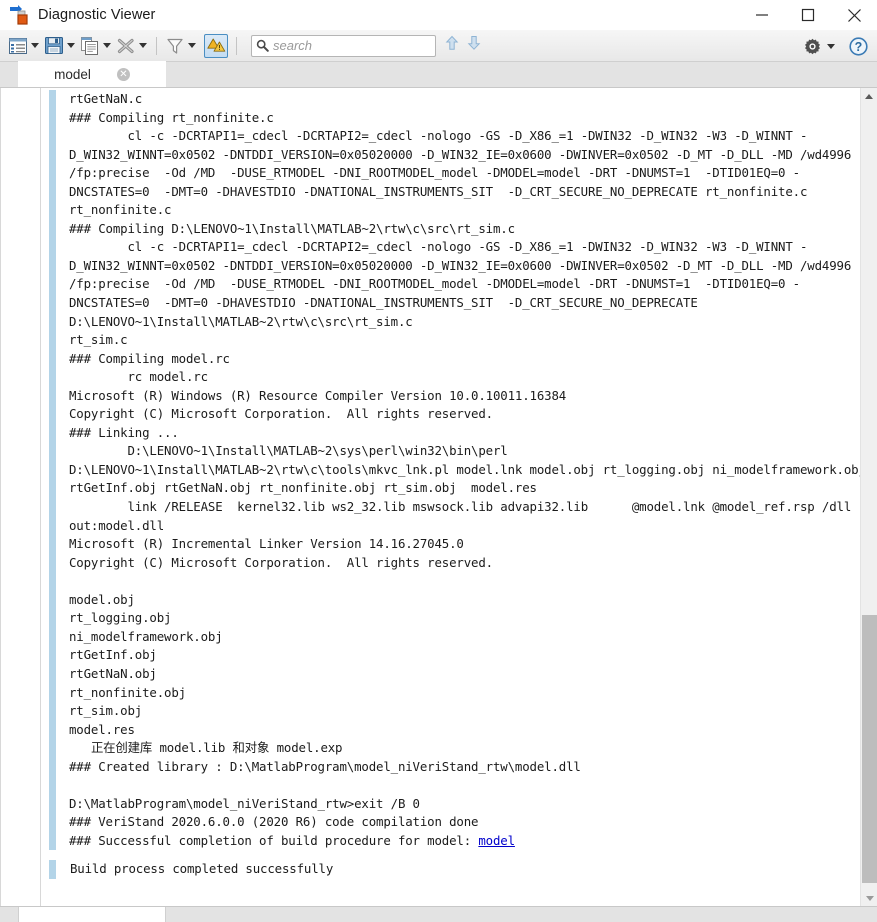 The height and width of the screenshot is (922, 877). I want to click on save-button, so click(60, 46).